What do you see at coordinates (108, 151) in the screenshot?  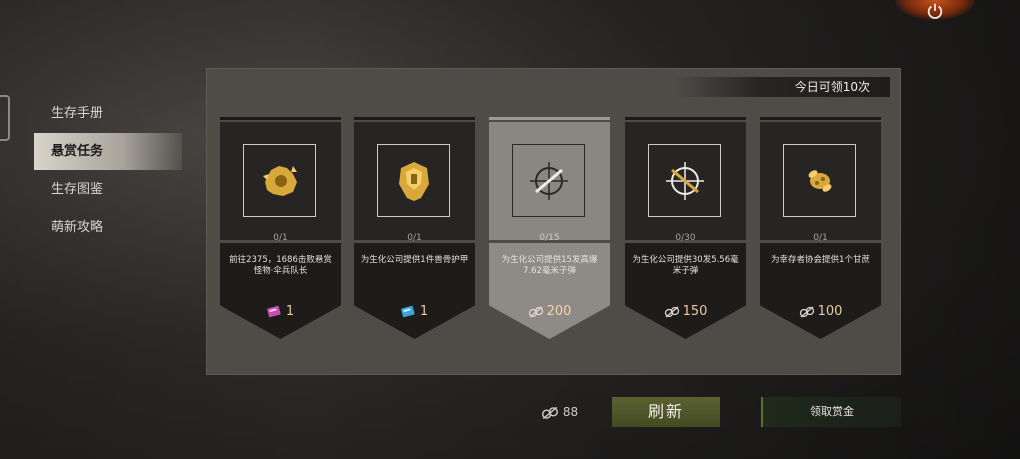 I see `sidebar-item-bounty-missions: 悬赏任务` at bounding box center [108, 151].